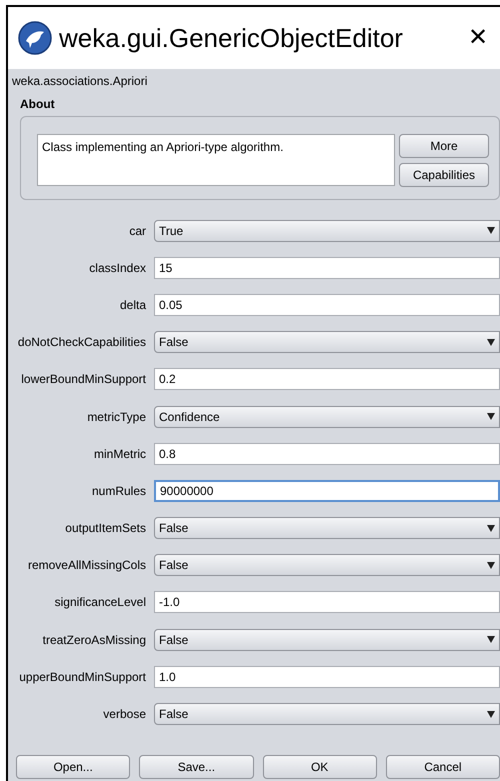  Describe the element at coordinates (124, 715) in the screenshot. I see `property-label: verbose` at that location.